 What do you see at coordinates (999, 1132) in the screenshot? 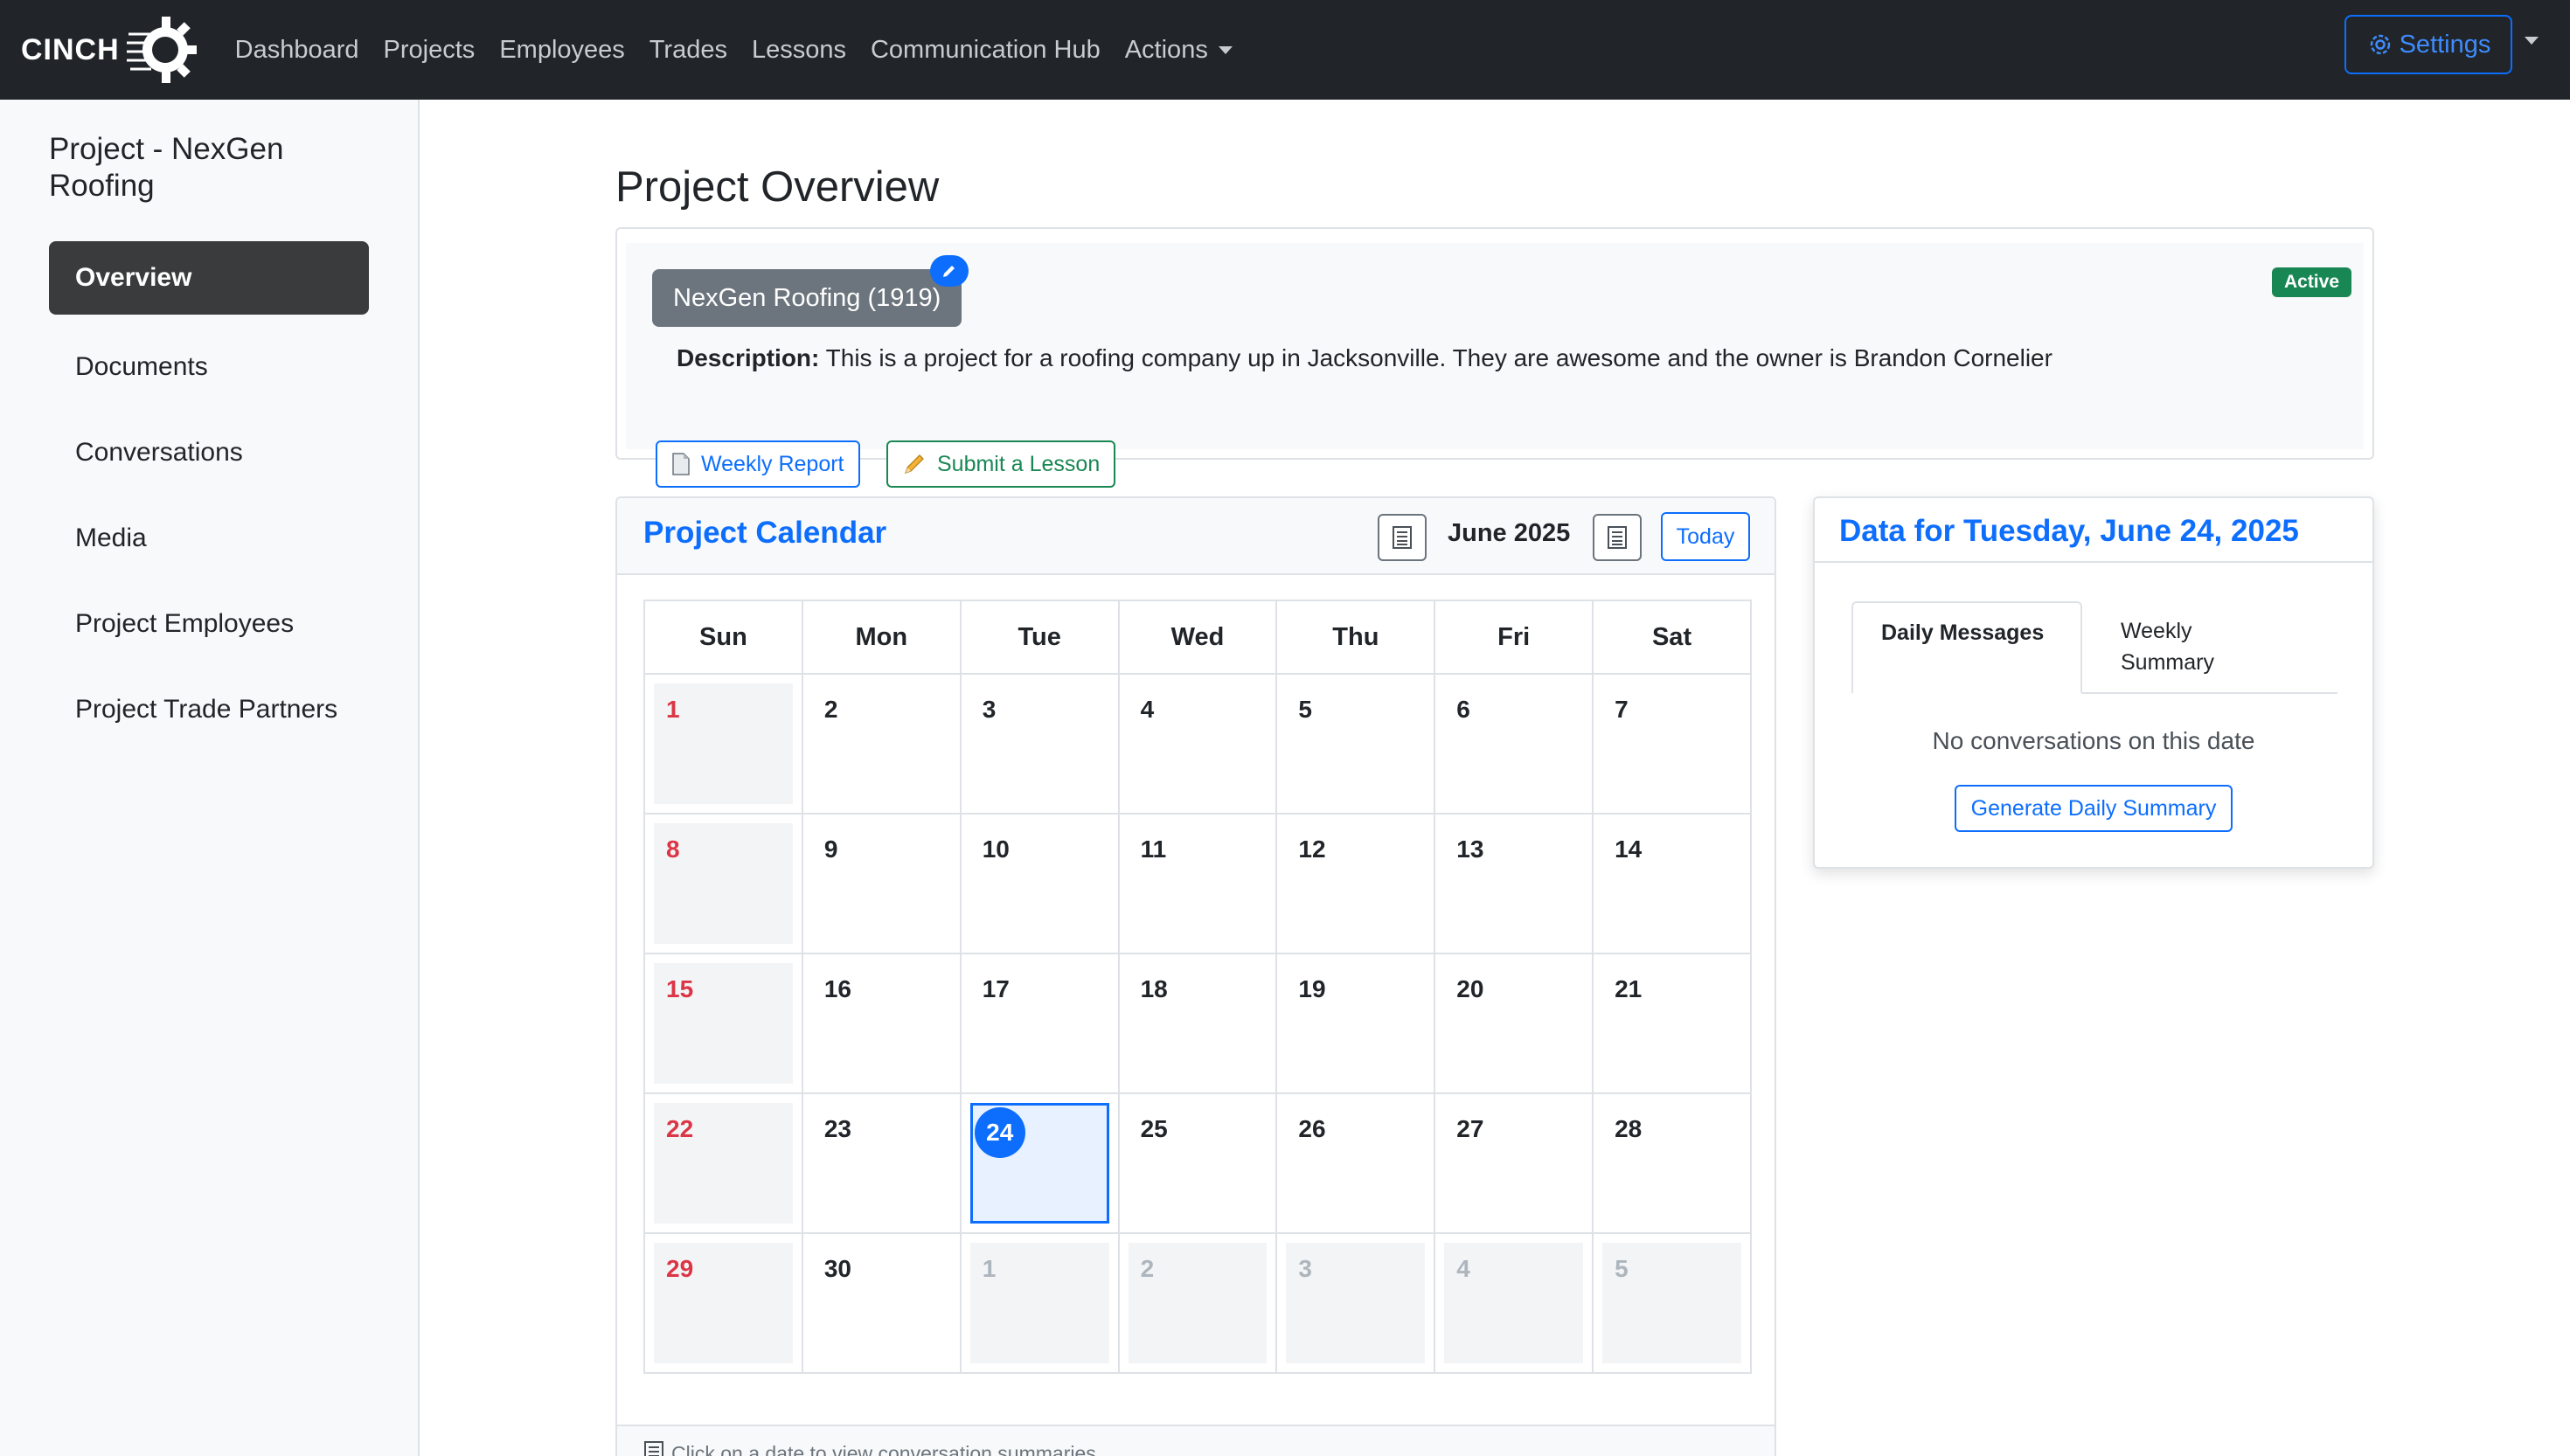
I see `selected-day-number: 24` at bounding box center [999, 1132].